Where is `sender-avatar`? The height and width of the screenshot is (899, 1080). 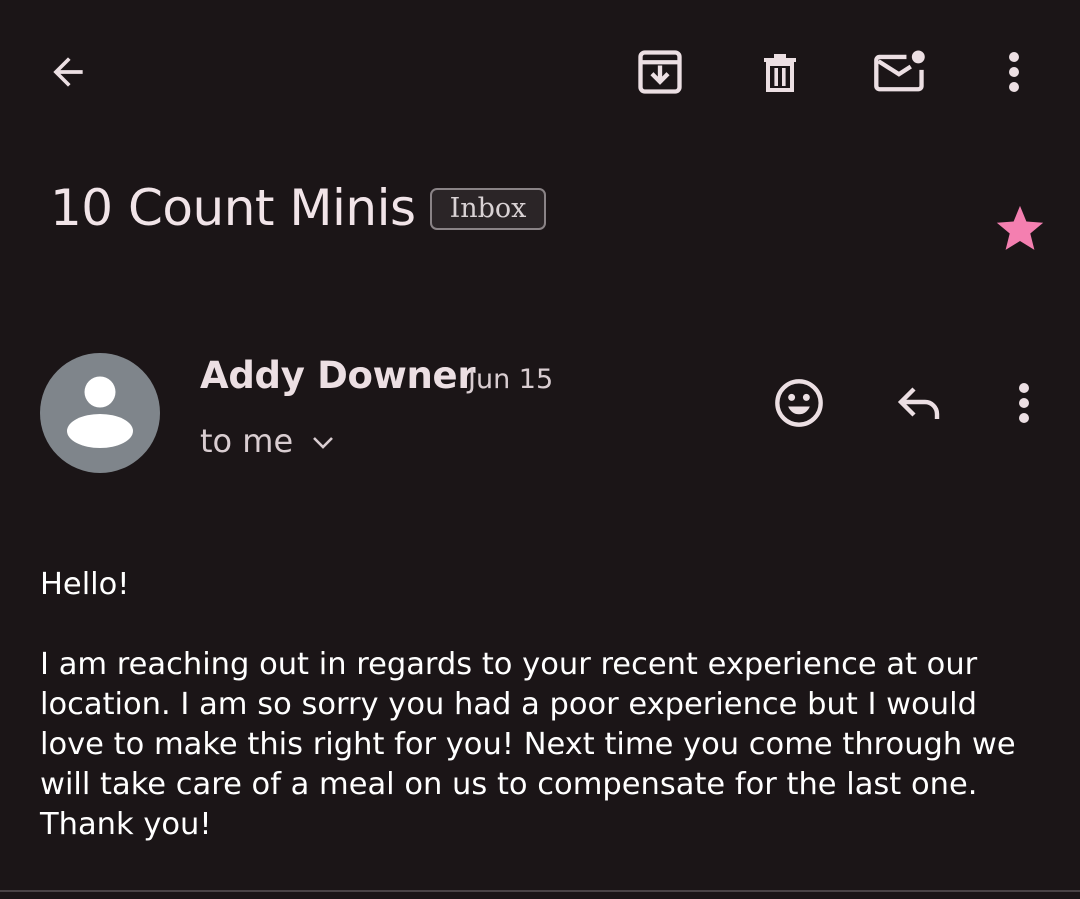
sender-avatar is located at coordinates (100, 413).